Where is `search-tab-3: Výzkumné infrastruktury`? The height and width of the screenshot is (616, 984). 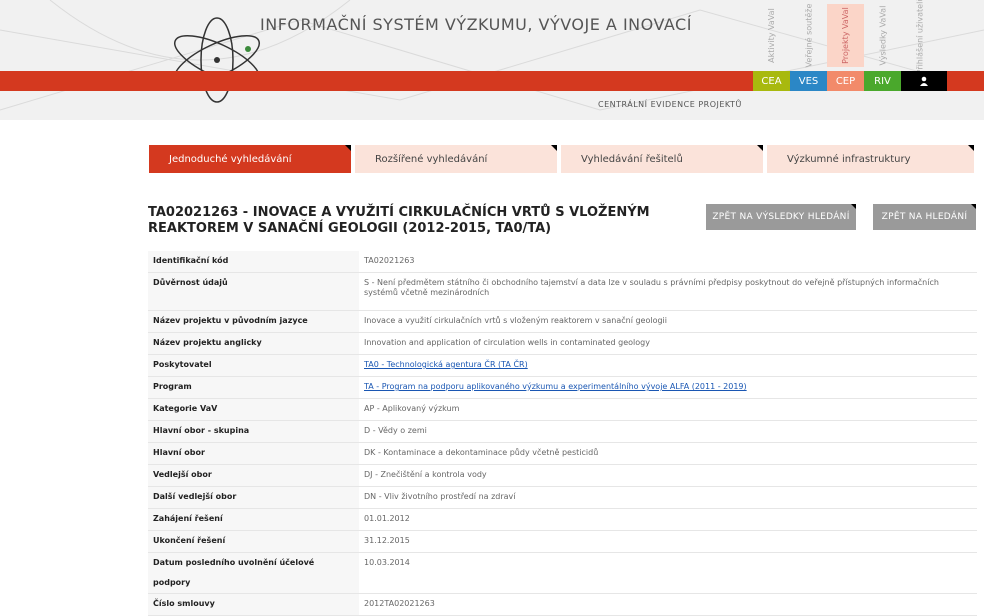
search-tab-3: Výzkumné infrastruktury is located at coordinates (870, 159).